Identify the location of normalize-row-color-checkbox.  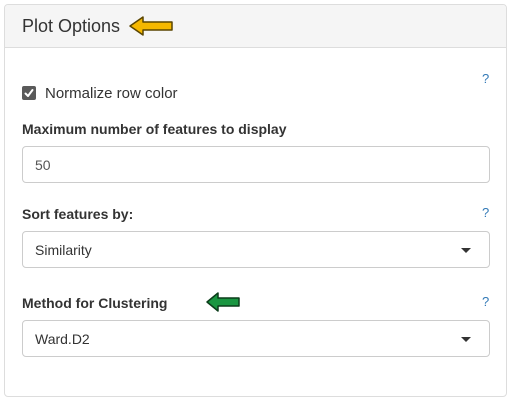
(29, 93).